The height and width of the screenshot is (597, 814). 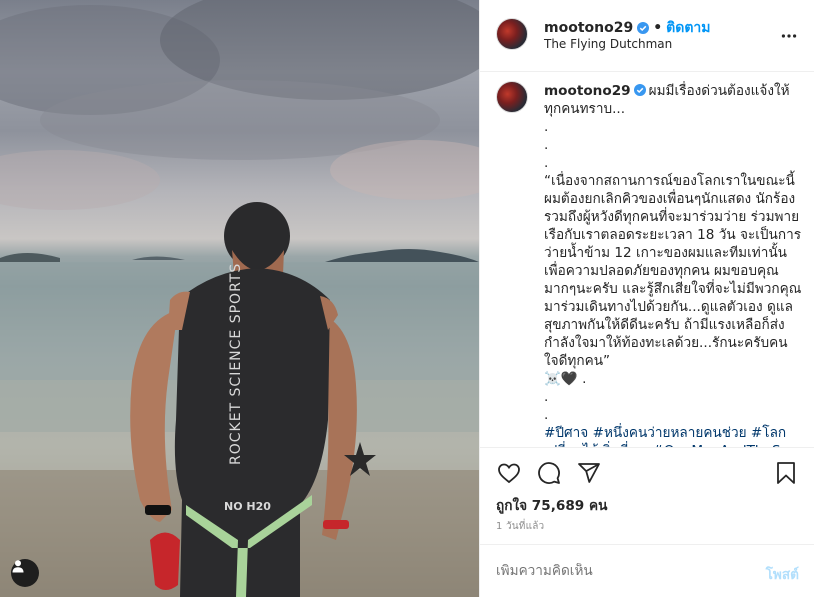 What do you see at coordinates (616, 571) in the screenshot?
I see `comment-input` at bounding box center [616, 571].